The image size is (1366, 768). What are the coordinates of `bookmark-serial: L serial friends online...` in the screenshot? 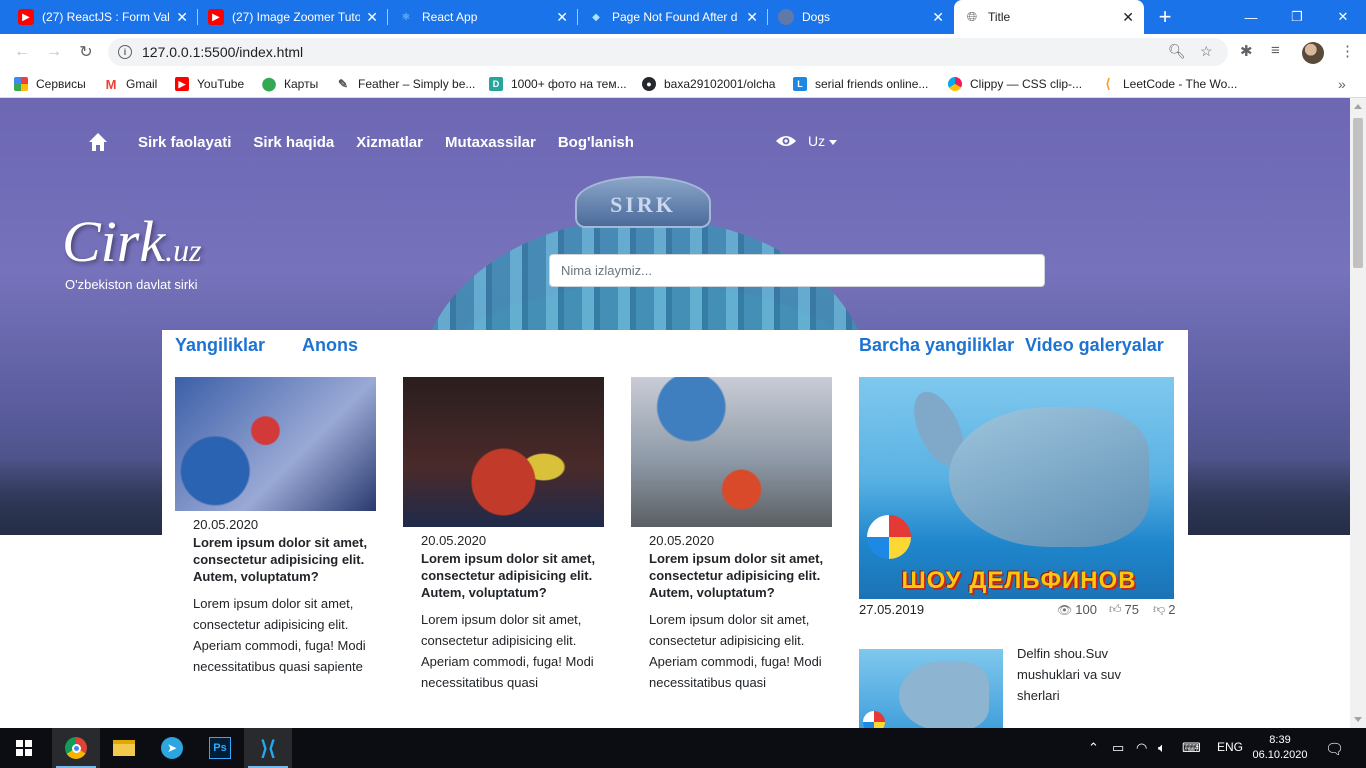 It's located at (860, 84).